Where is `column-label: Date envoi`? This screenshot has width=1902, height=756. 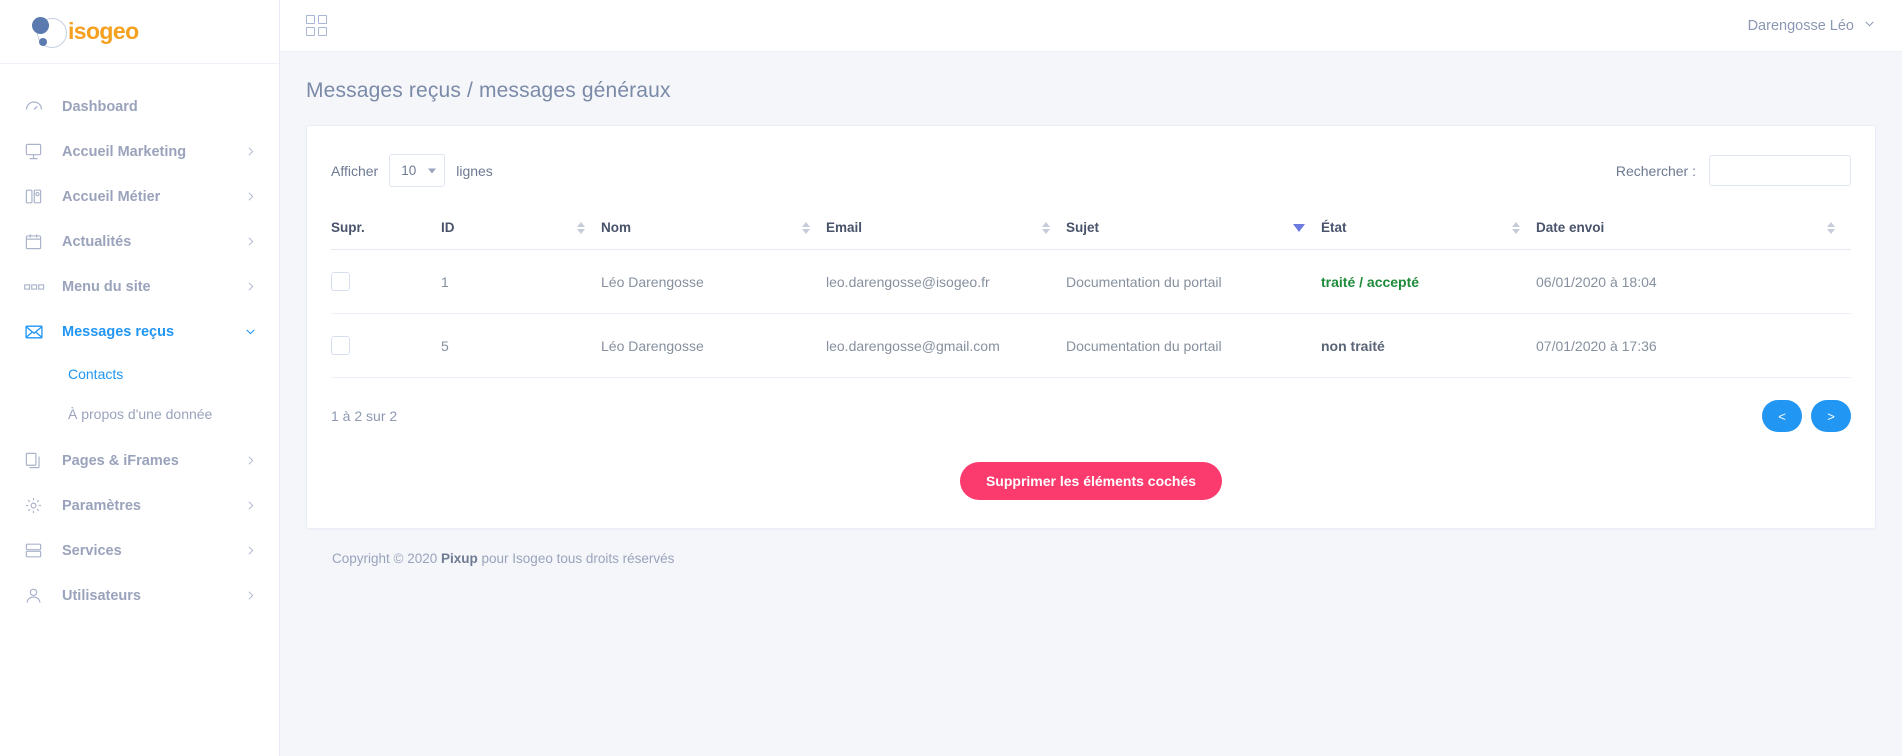
column-label: Date envoi is located at coordinates (1570, 227).